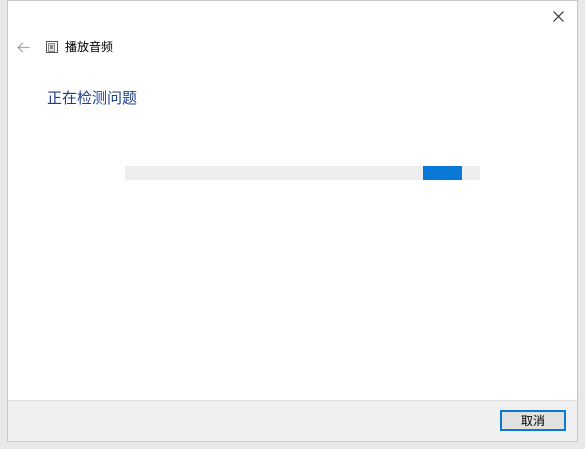  Describe the element at coordinates (92, 98) in the screenshot. I see `page-heading: 正在检测问题` at that location.